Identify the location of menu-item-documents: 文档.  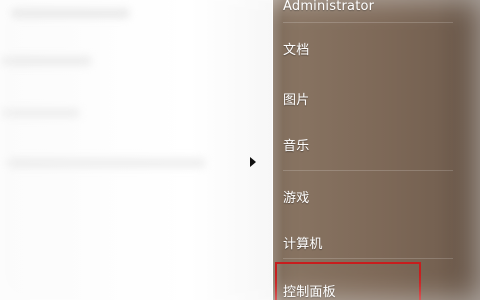
(368, 48).